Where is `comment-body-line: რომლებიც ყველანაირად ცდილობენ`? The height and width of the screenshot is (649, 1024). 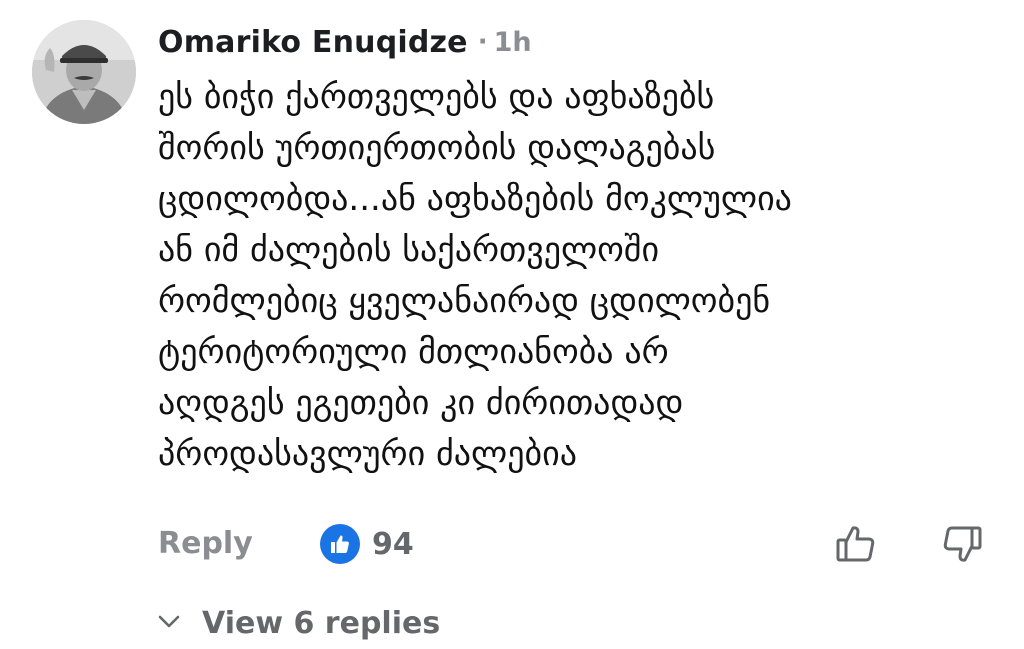 comment-body-line: რომლებიც ყველანაირად ცდილობენ is located at coordinates (464, 301).